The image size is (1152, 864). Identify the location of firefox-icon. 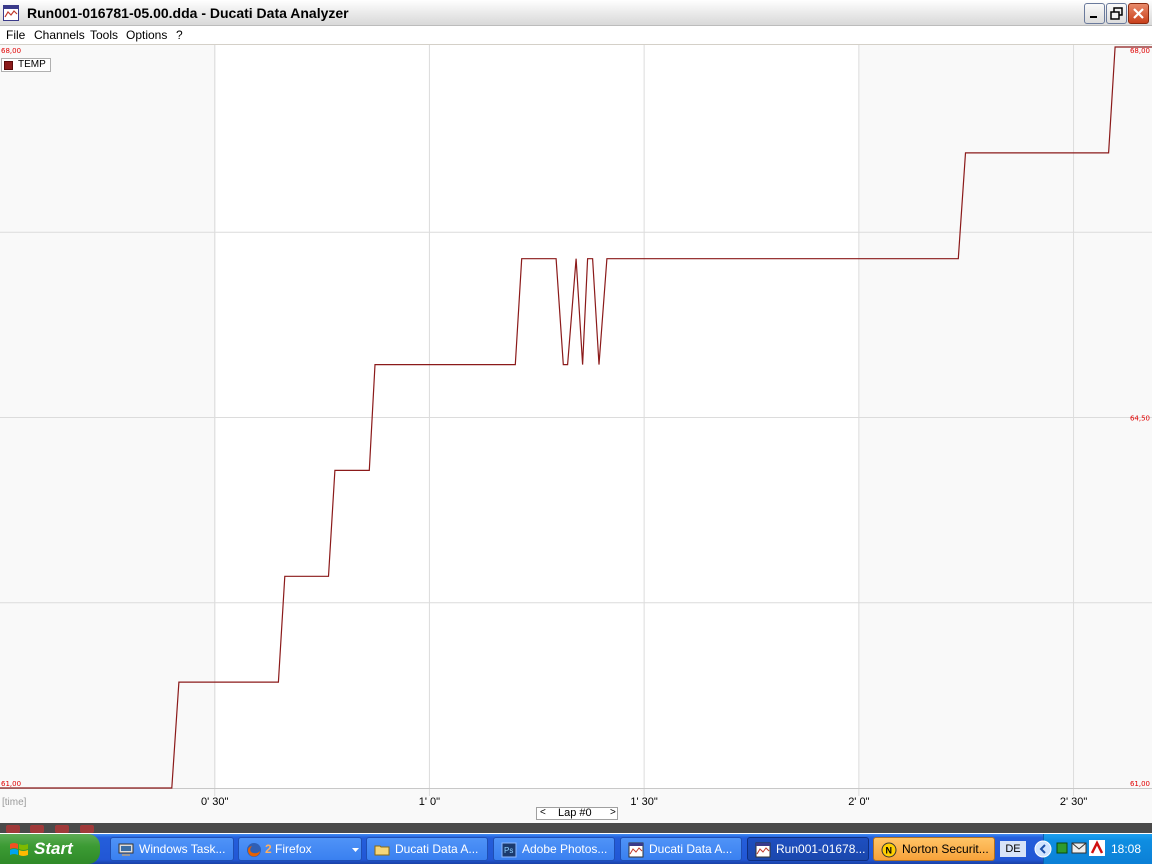
(254, 850).